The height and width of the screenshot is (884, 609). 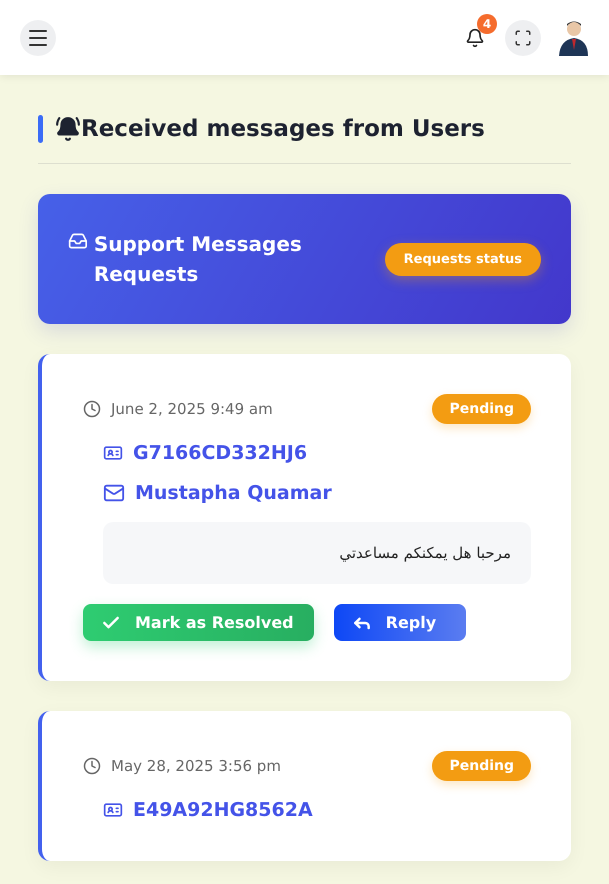 I want to click on requests-status-button: Requests status, so click(x=462, y=259).